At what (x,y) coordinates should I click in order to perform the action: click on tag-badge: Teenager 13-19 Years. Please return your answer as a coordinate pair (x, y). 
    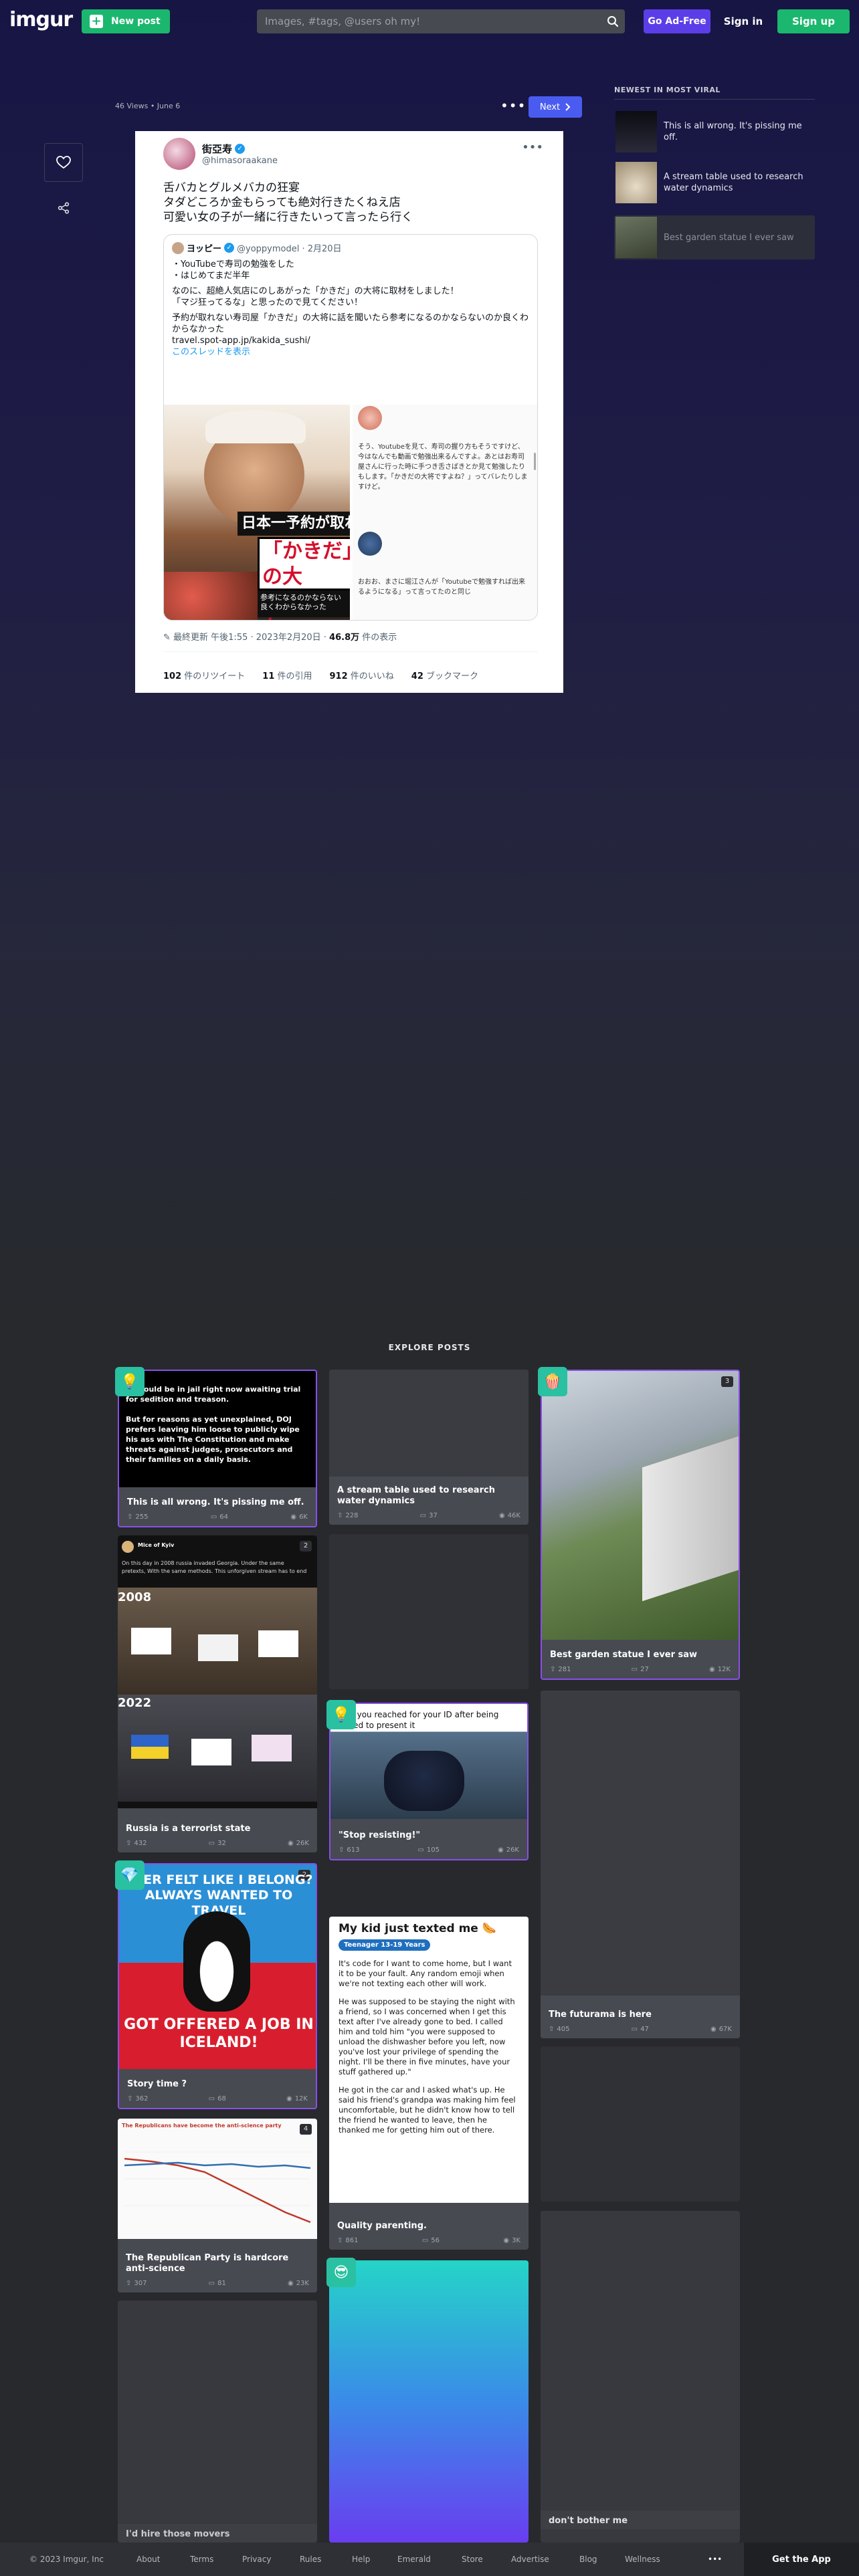
    Looking at the image, I should click on (385, 1945).